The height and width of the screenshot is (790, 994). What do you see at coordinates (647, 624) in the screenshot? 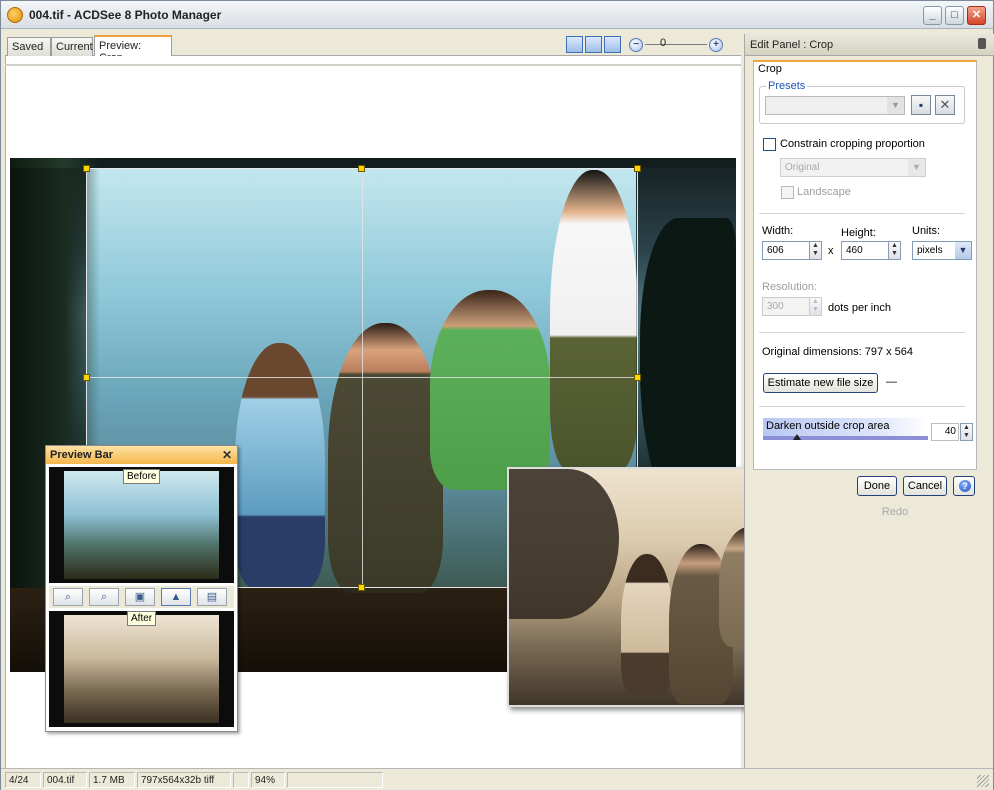
I see `sepia-person-girl` at bounding box center [647, 624].